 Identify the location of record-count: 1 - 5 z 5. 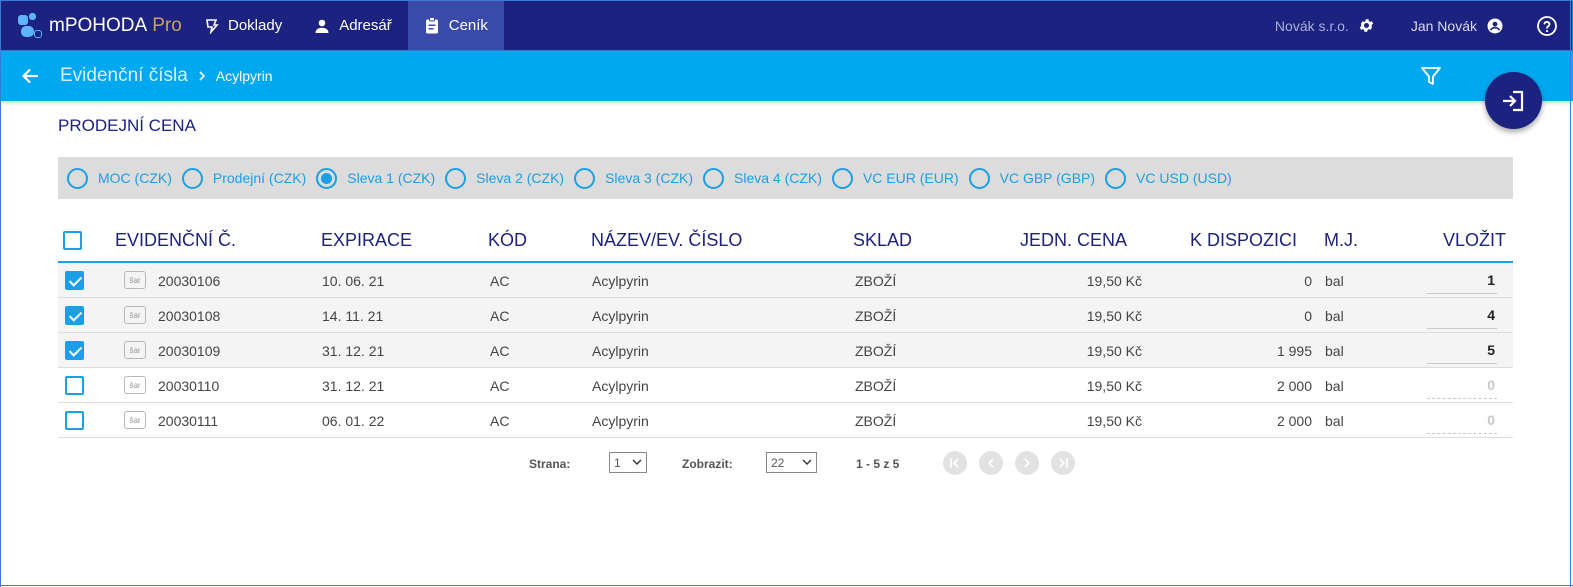
(878, 464).